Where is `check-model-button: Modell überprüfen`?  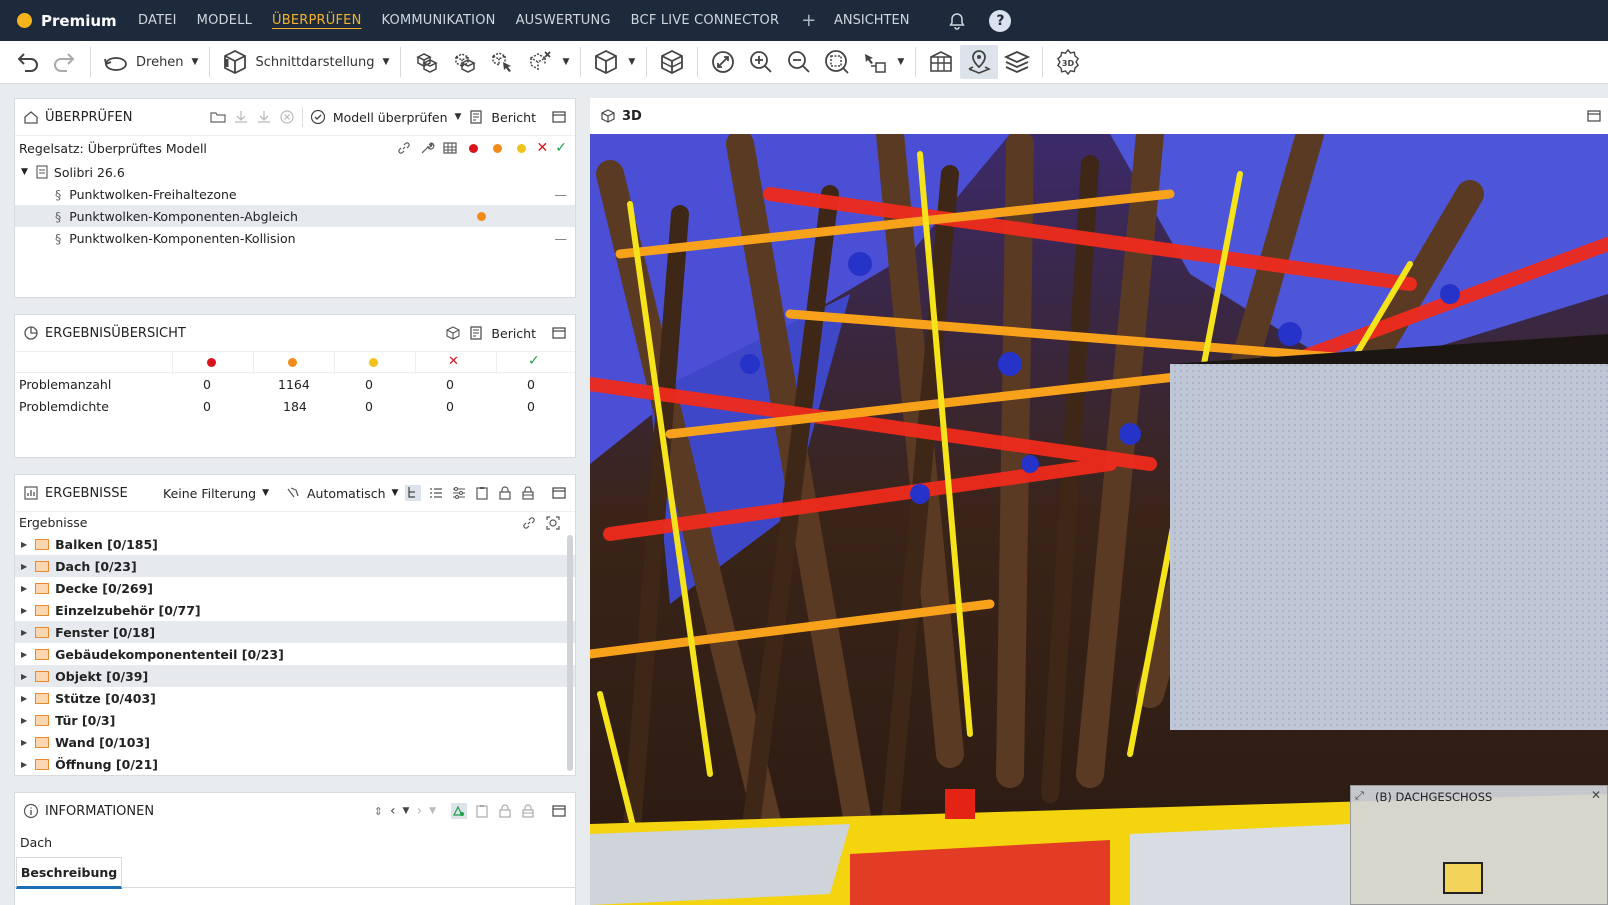
check-model-button: Modell überprüfen is located at coordinates (390, 117).